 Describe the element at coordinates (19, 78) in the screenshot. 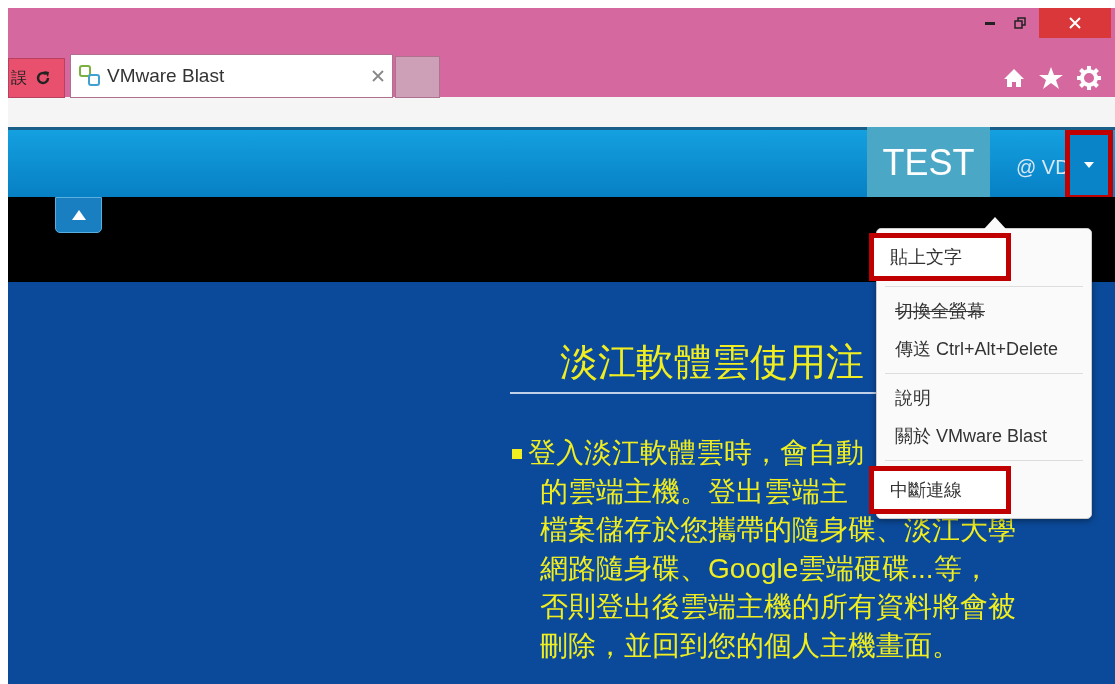

I see `address-text: 誤` at that location.